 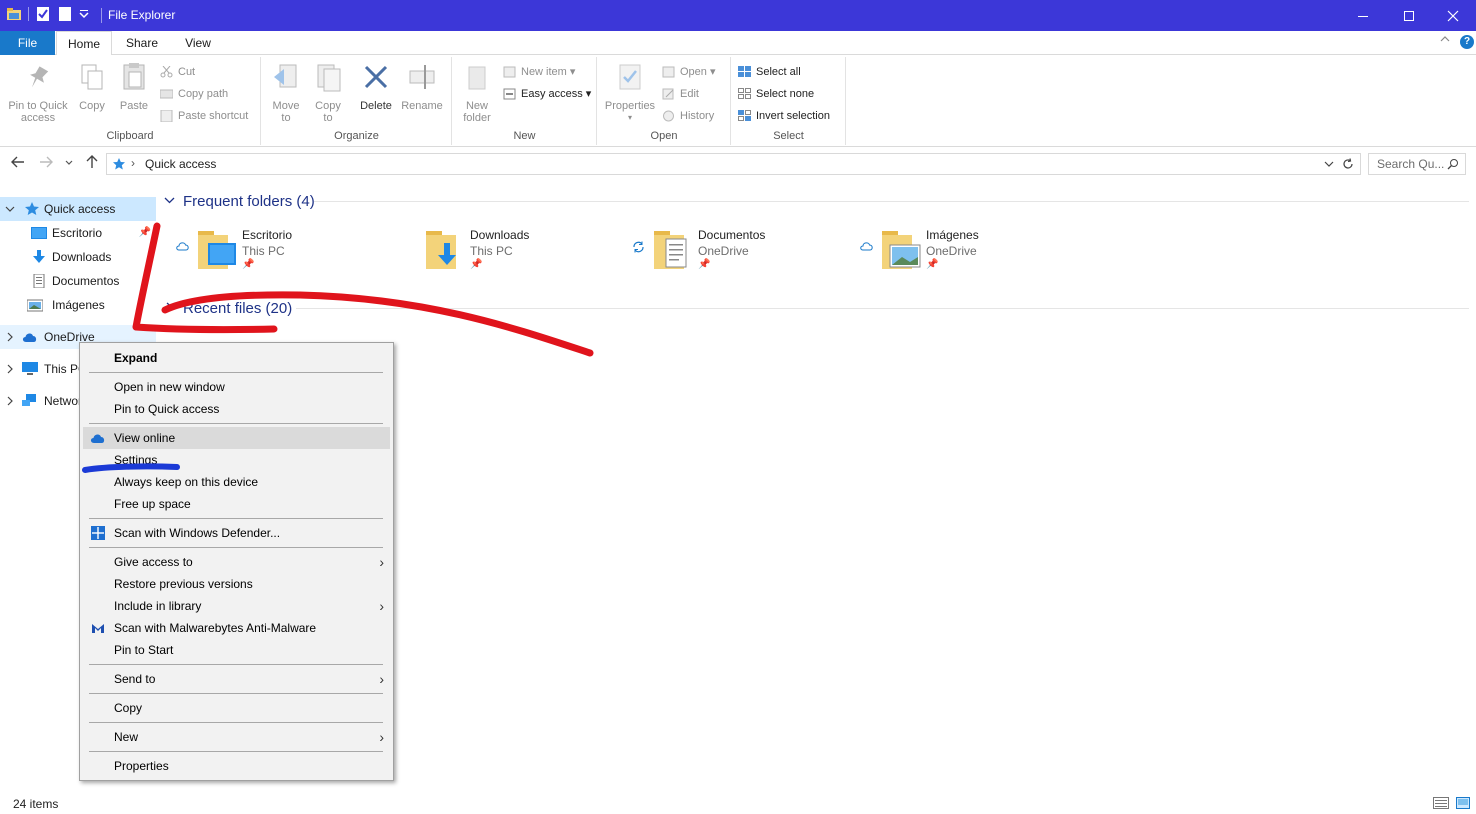 What do you see at coordinates (1463, 803) in the screenshot?
I see `large-icons-view-icon` at bounding box center [1463, 803].